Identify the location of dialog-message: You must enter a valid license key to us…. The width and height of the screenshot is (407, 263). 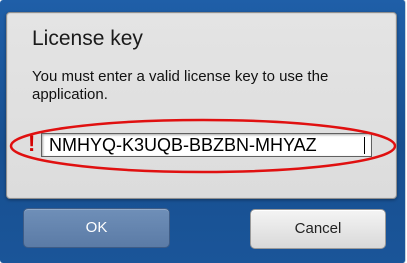
(180, 85).